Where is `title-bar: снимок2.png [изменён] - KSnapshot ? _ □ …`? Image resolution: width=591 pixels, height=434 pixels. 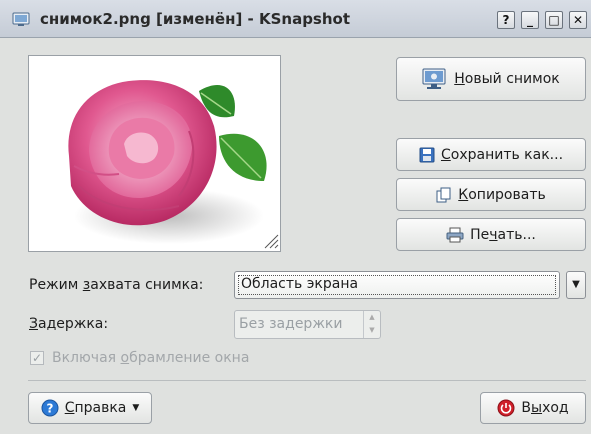 title-bar: снимок2.png [изменён] - KSnapshot ? _ □ … is located at coordinates (295, 19).